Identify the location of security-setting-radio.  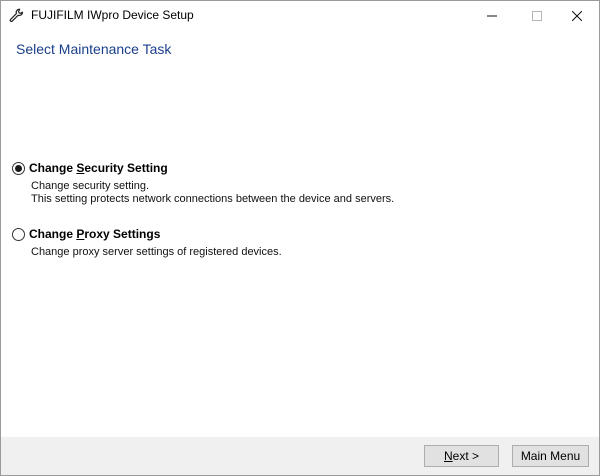
(18, 168).